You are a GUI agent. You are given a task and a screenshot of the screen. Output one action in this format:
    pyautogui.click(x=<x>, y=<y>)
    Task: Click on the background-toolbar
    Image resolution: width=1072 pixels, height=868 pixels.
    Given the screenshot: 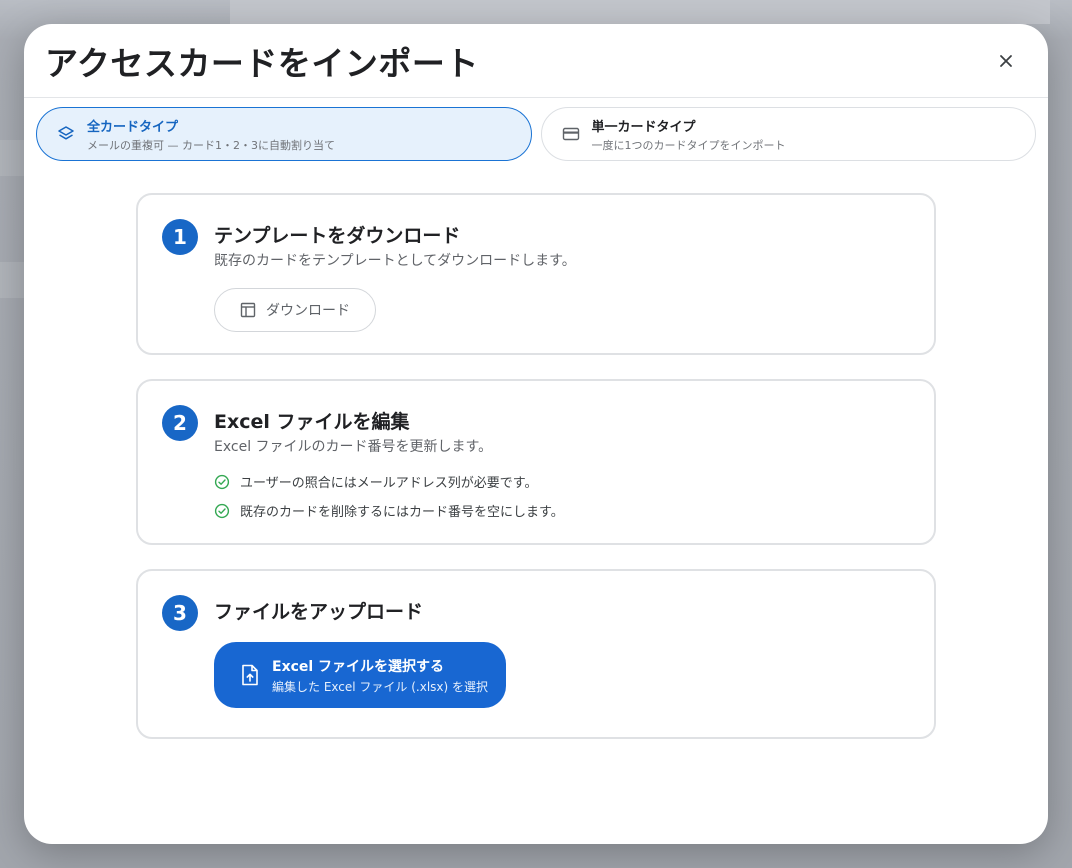 What is the action you would take?
    pyautogui.click(x=640, y=12)
    